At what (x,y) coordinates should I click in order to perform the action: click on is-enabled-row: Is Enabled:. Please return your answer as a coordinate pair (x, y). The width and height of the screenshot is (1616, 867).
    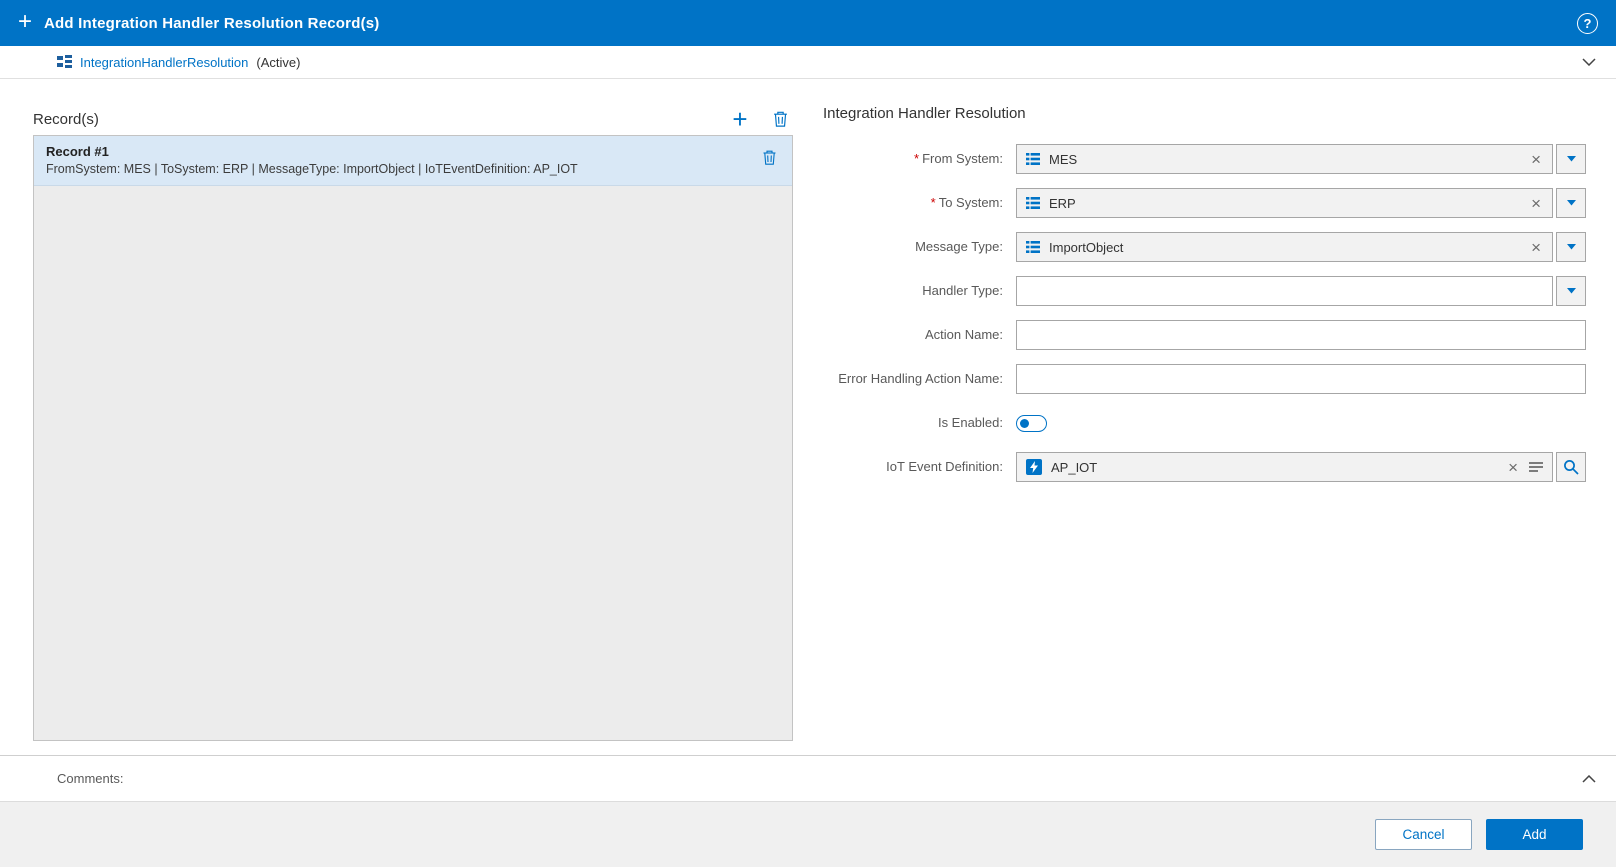
    Looking at the image, I should click on (1204, 423).